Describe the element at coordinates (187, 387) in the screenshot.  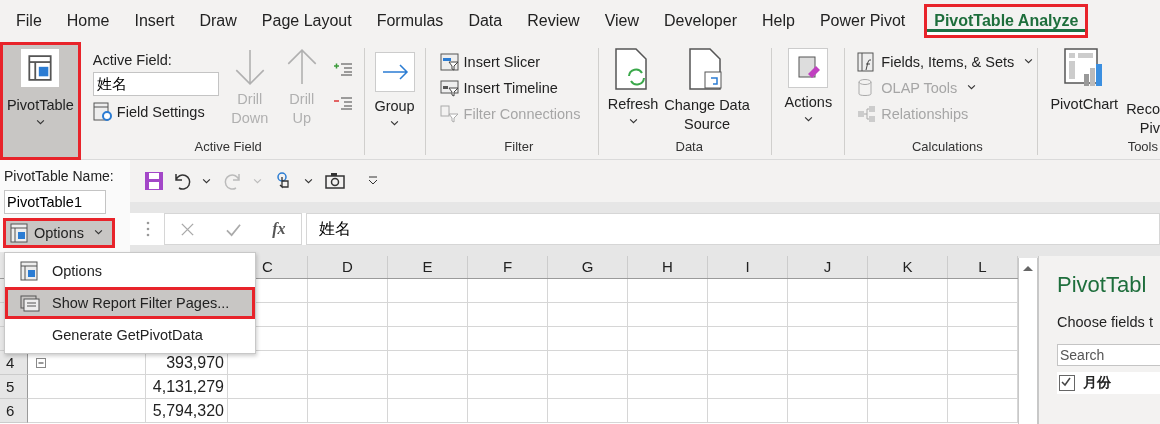
I see `table-cell: 4,131,279` at that location.